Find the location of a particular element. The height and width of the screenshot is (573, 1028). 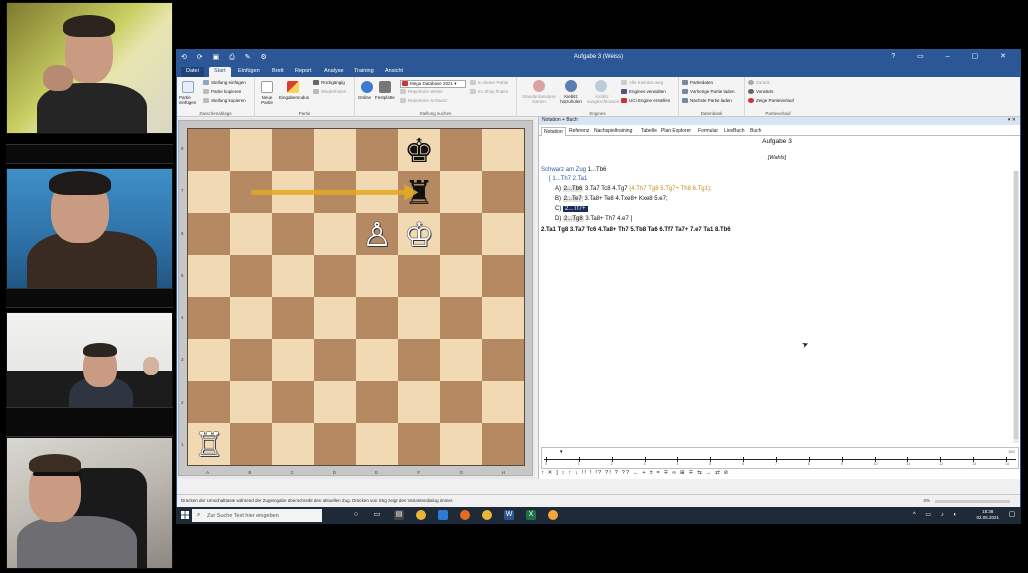

square-c8 is located at coordinates (293, 150).